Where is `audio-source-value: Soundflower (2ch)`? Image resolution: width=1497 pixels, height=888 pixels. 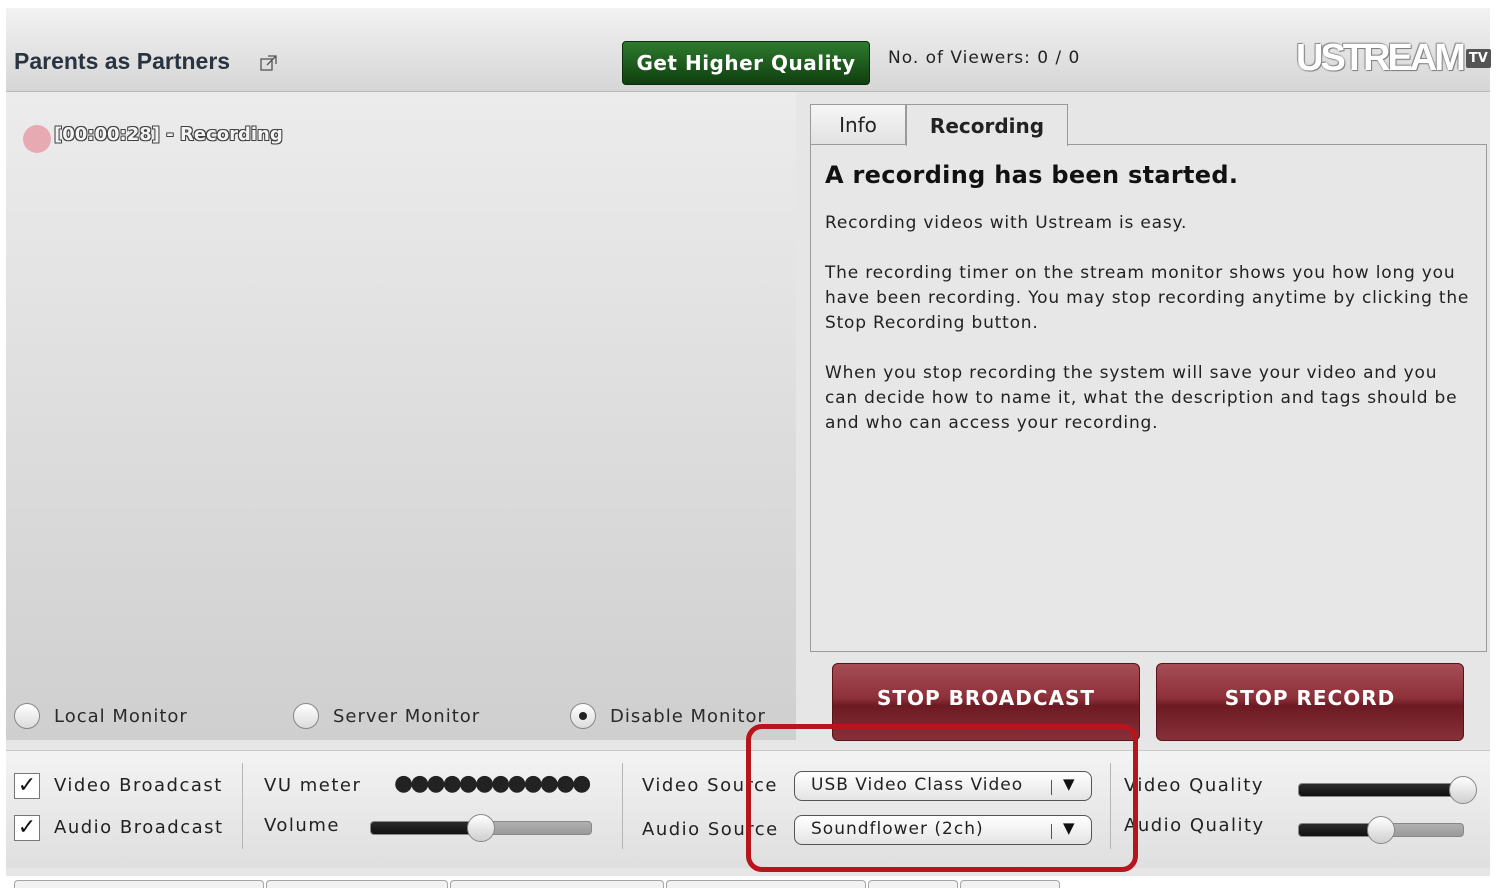 audio-source-value: Soundflower (2ch) is located at coordinates (897, 829).